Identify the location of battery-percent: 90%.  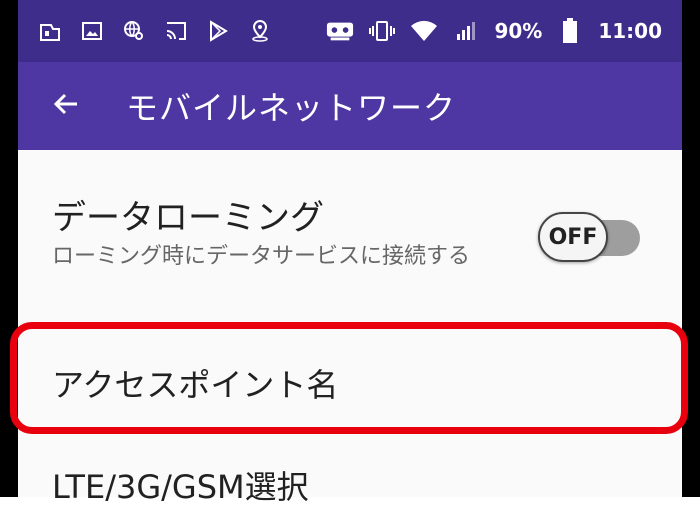
(518, 31).